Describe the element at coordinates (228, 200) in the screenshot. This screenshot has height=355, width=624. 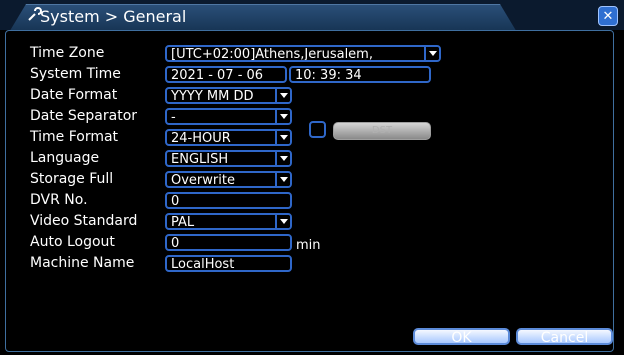
I see `dvr-no-field: 0` at that location.